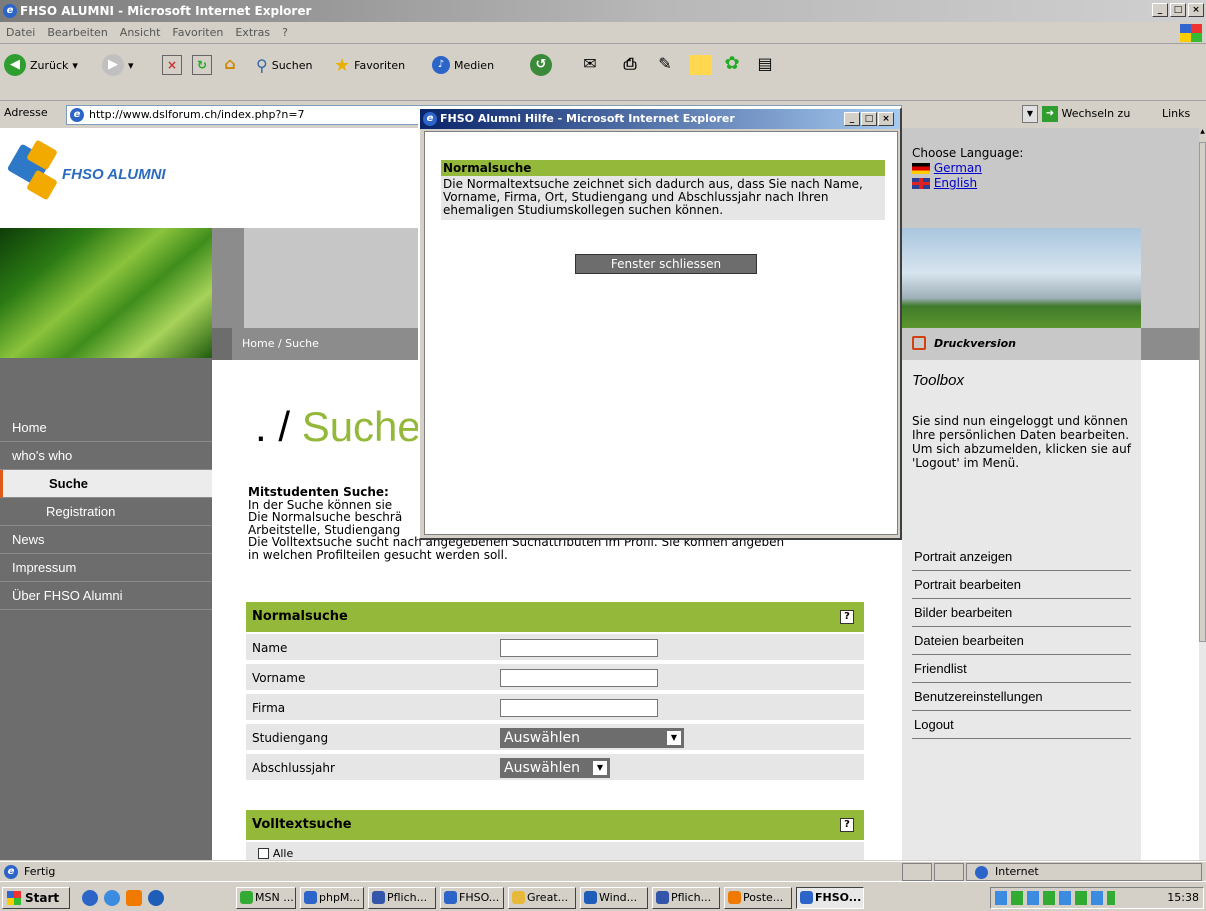 This screenshot has width=1206, height=911. I want to click on toolbox-link-portrait-anzeigen: Portrait anzeigen, so click(1021, 557).